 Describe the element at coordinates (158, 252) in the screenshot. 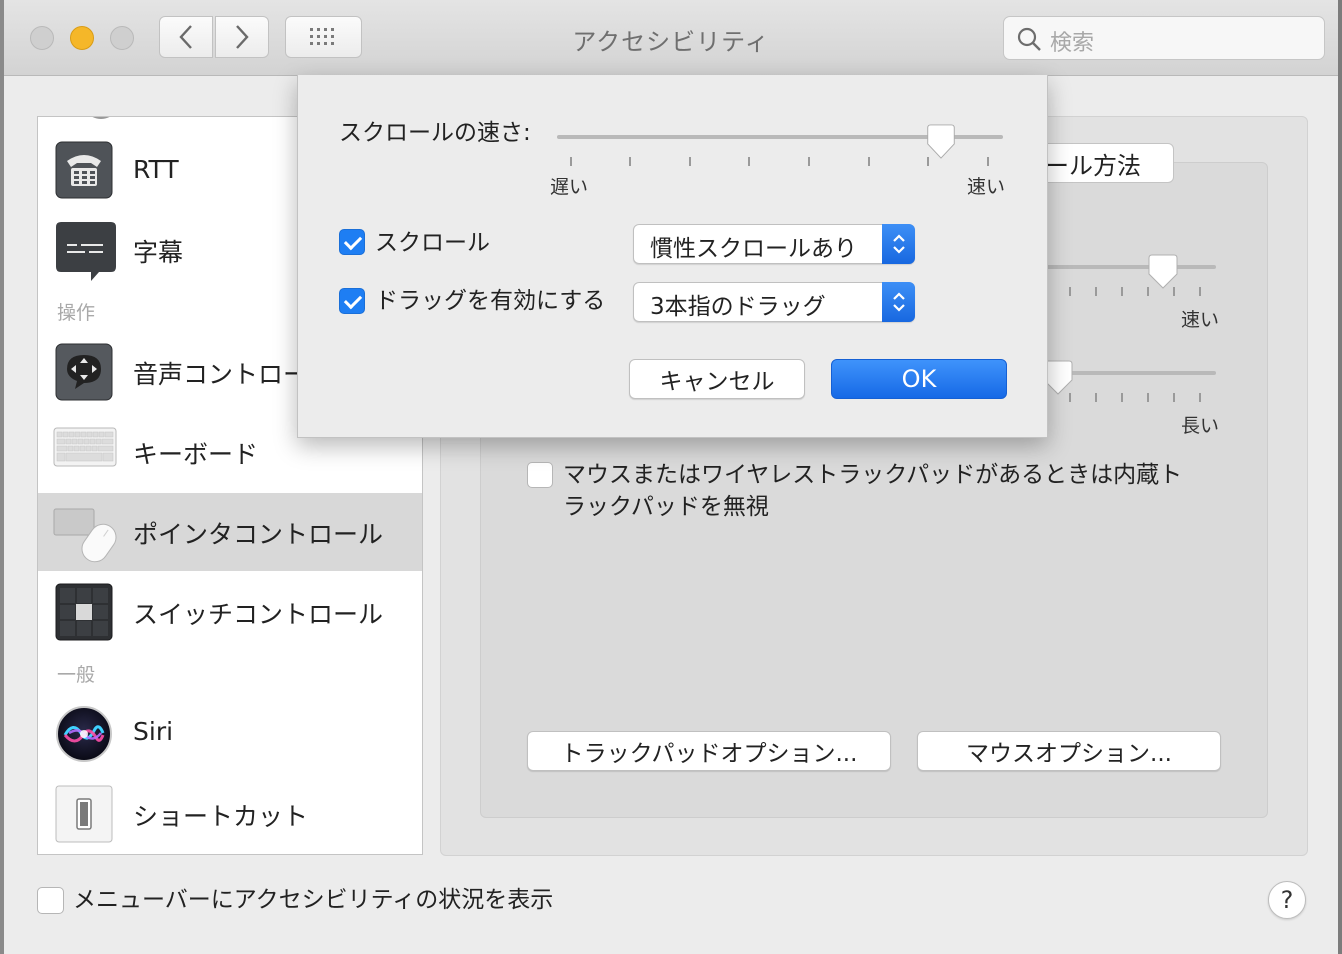

I see `sidebar-item-label: 字幕` at that location.